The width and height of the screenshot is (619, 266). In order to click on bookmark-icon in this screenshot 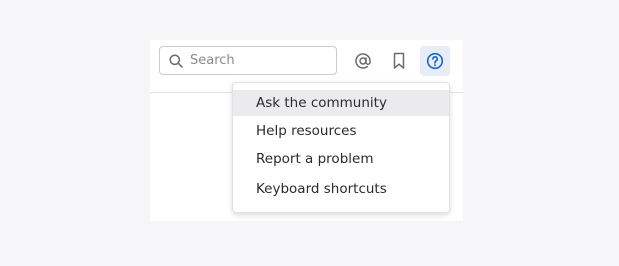, I will do `click(399, 60)`.